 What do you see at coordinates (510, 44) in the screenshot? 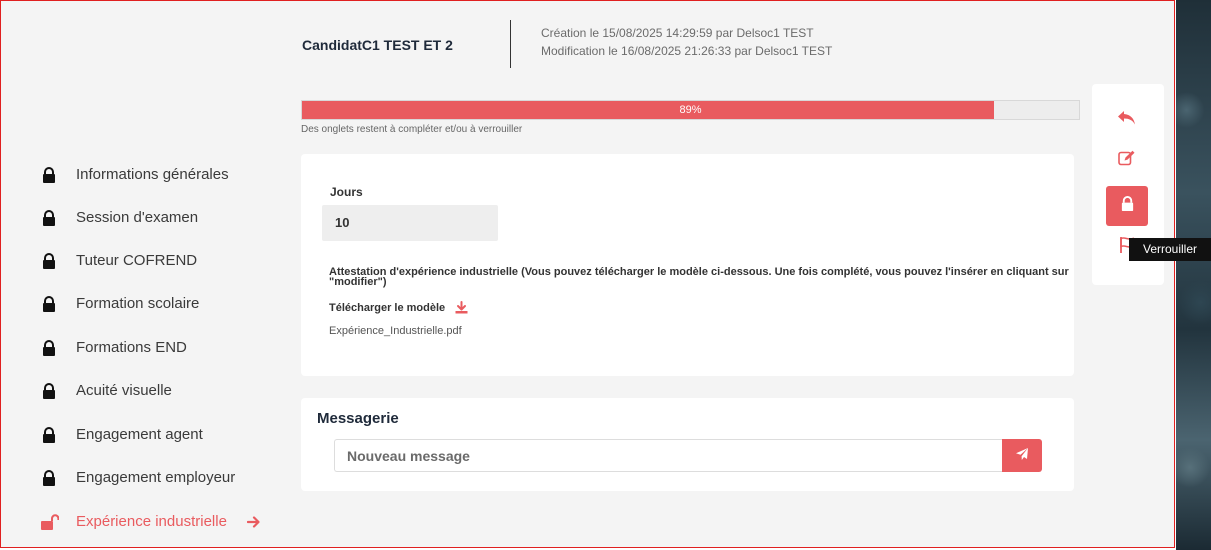
I see `header-divider` at bounding box center [510, 44].